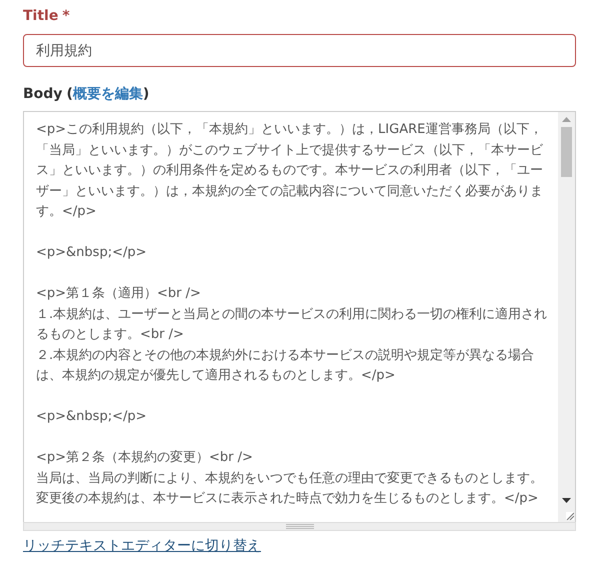 This screenshot has width=591, height=567. What do you see at coordinates (570, 516) in the screenshot?
I see `resize-grip-icon` at bounding box center [570, 516].